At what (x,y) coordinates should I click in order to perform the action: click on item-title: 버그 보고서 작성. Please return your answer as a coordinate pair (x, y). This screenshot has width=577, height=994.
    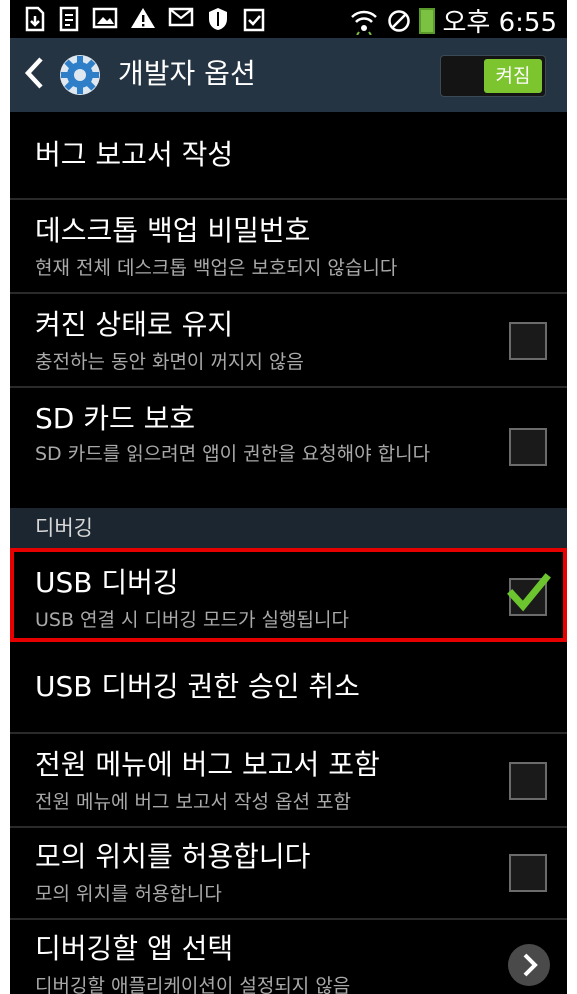
    Looking at the image, I should click on (134, 154).